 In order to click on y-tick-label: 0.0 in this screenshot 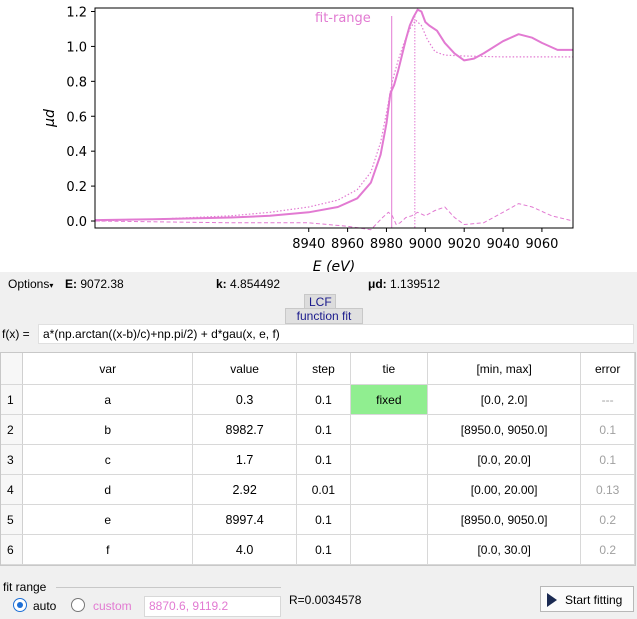, I will do `click(76, 222)`.